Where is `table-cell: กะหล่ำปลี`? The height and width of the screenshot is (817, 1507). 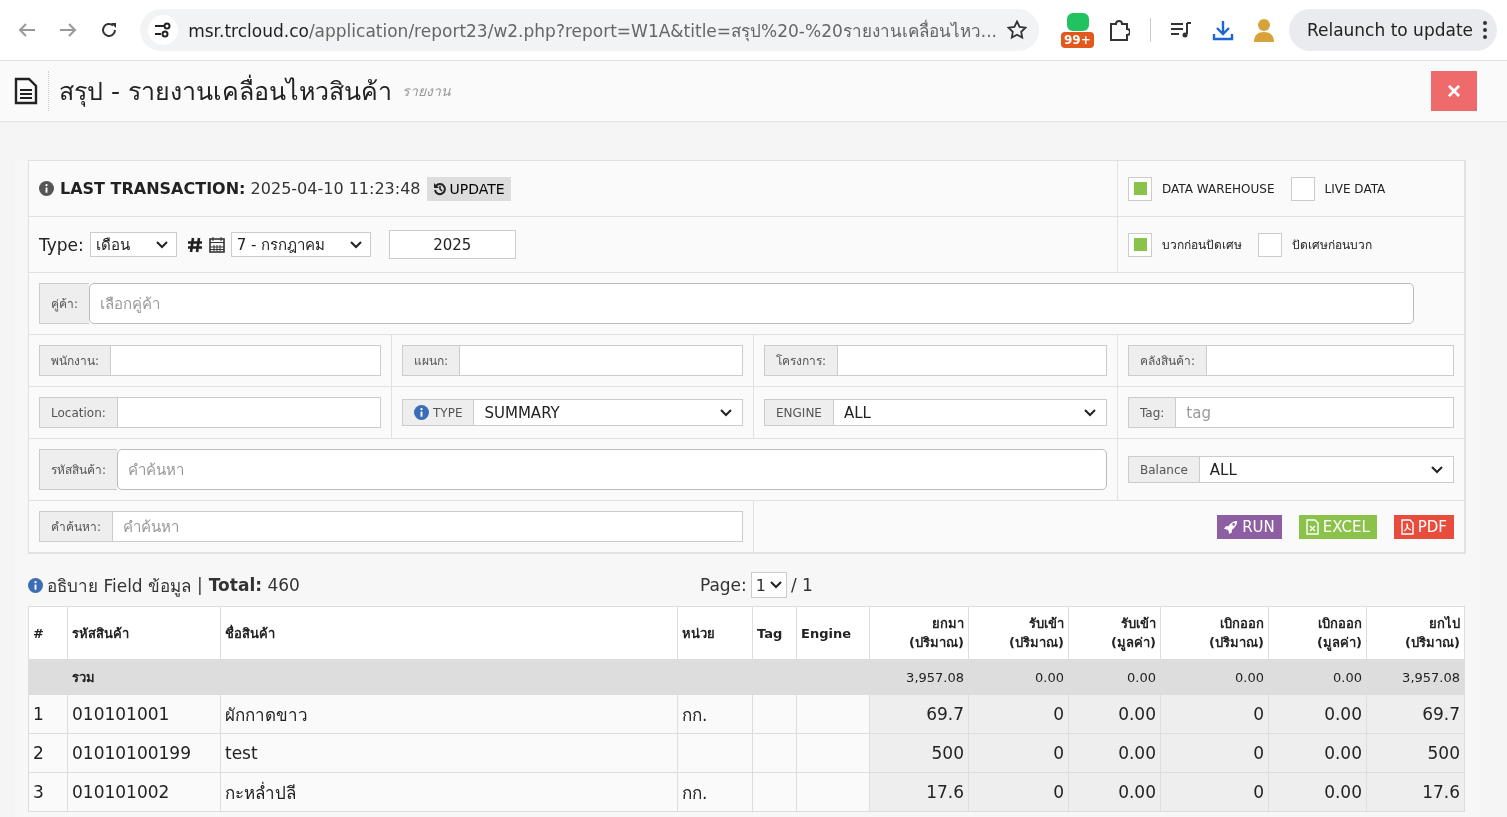
table-cell: กะหล่ำปลี is located at coordinates (449, 792).